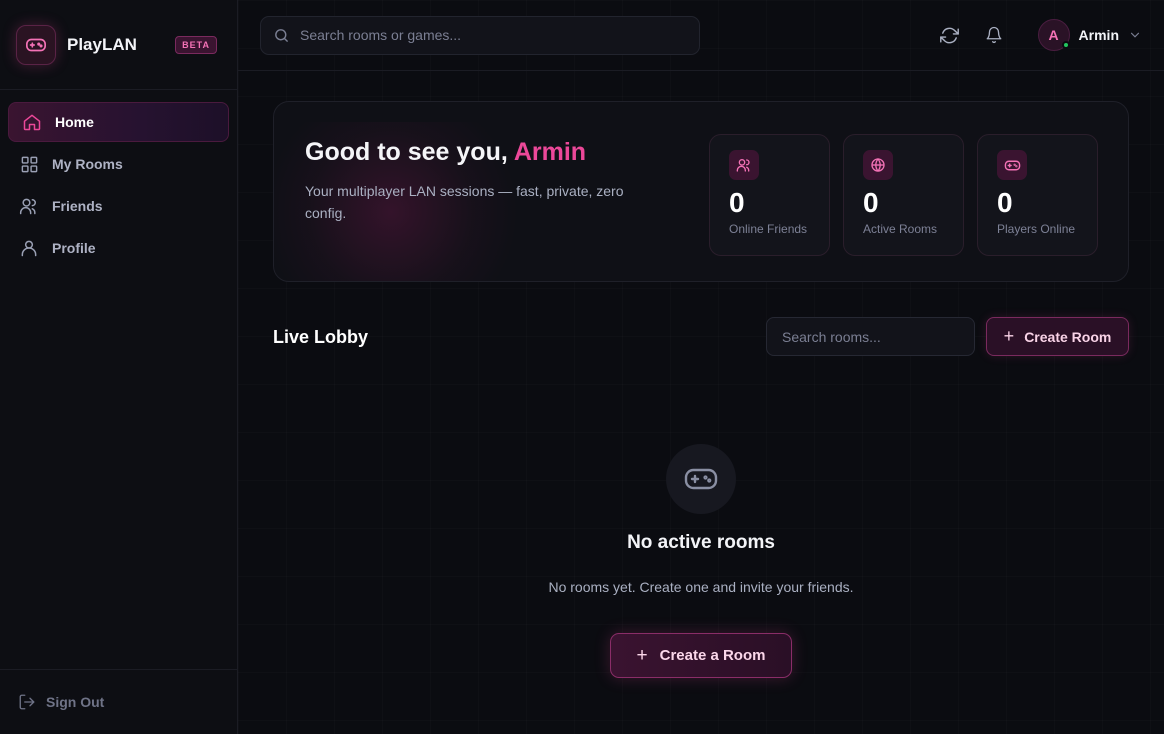 This screenshot has width=1164, height=734. Describe the element at coordinates (118, 701) in the screenshot. I see `sign-out-button: Sign Out` at that location.